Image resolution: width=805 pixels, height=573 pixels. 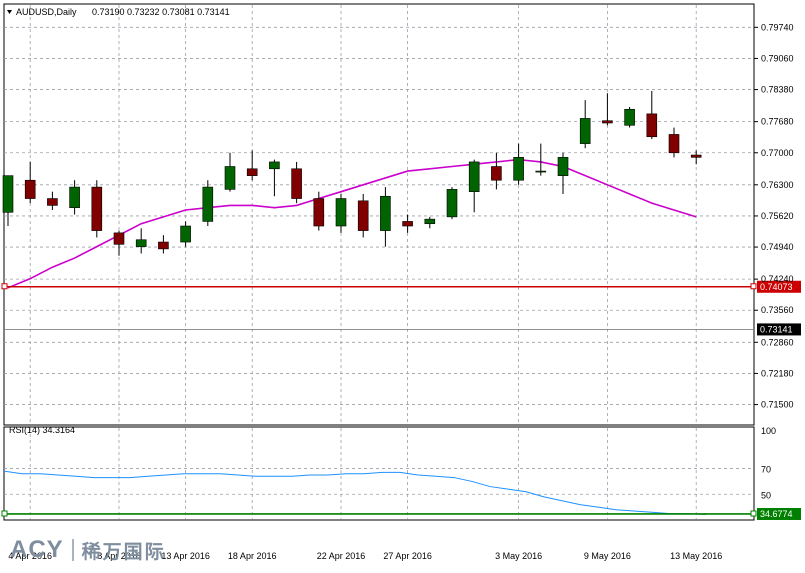 I want to click on rsi-series-line, so click(x=355, y=492).